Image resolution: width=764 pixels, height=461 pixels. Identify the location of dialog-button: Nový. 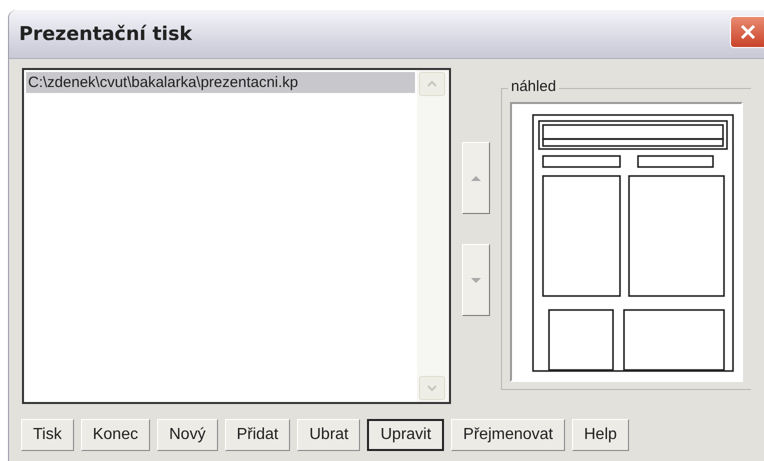
(187, 435).